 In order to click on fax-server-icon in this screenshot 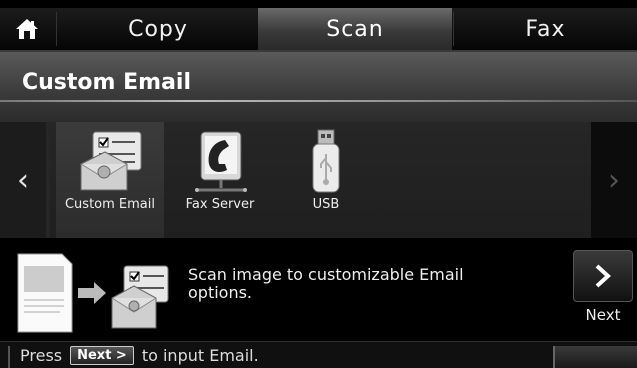, I will do `click(221, 161)`.